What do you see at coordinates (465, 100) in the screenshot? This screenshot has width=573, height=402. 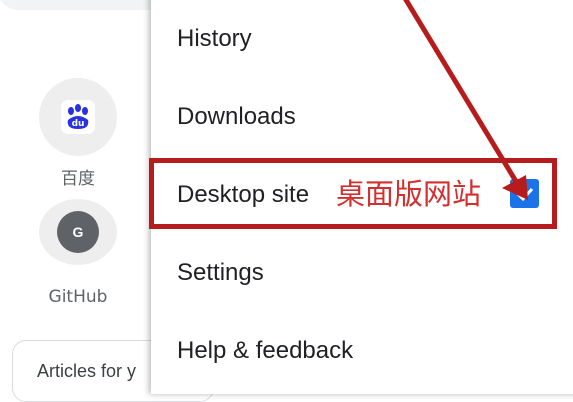 I see `annotation-arrow-icon` at bounding box center [465, 100].